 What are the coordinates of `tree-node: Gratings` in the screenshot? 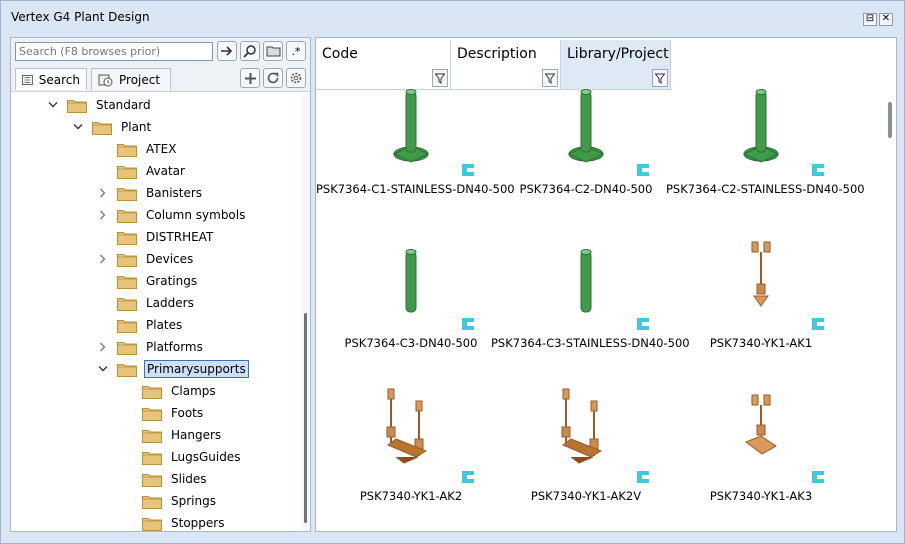 It's located at (148, 281).